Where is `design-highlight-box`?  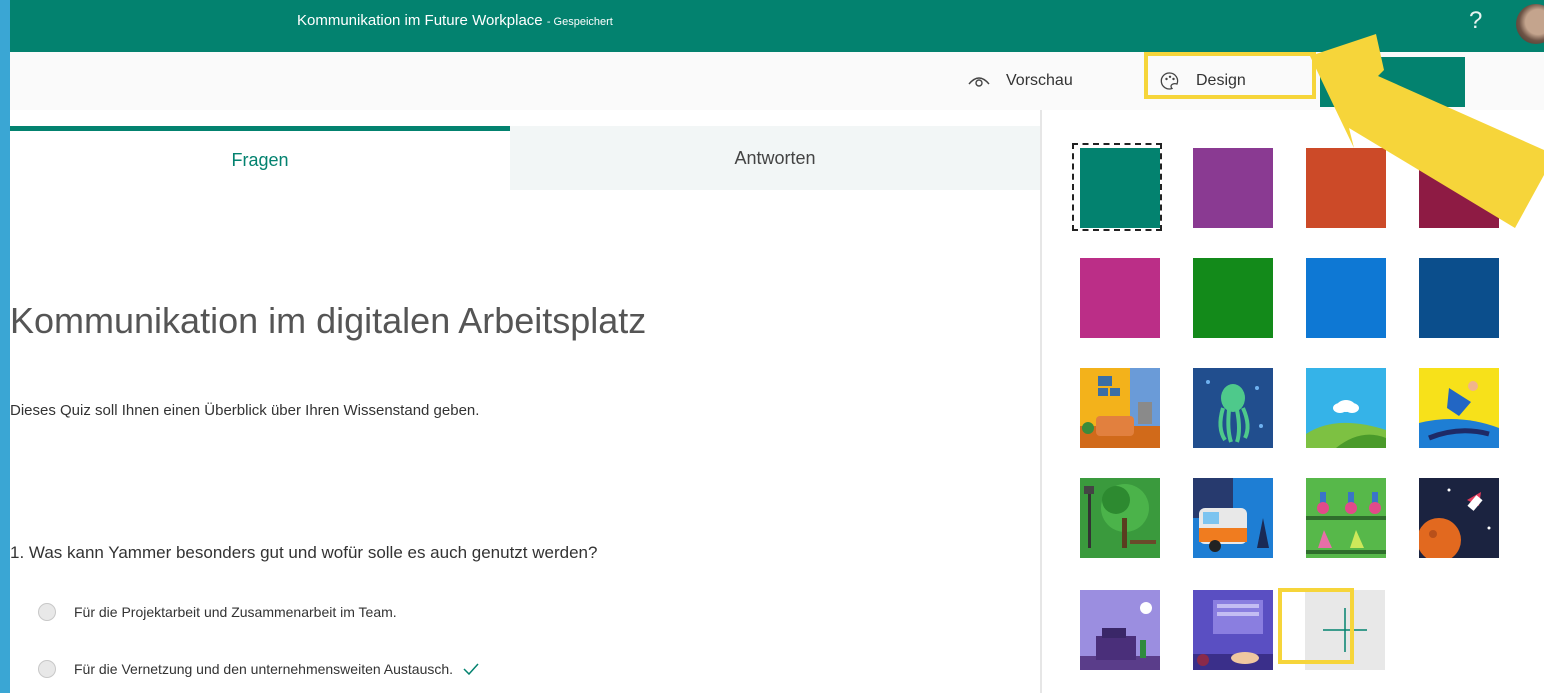
design-highlight-box is located at coordinates (1230, 75).